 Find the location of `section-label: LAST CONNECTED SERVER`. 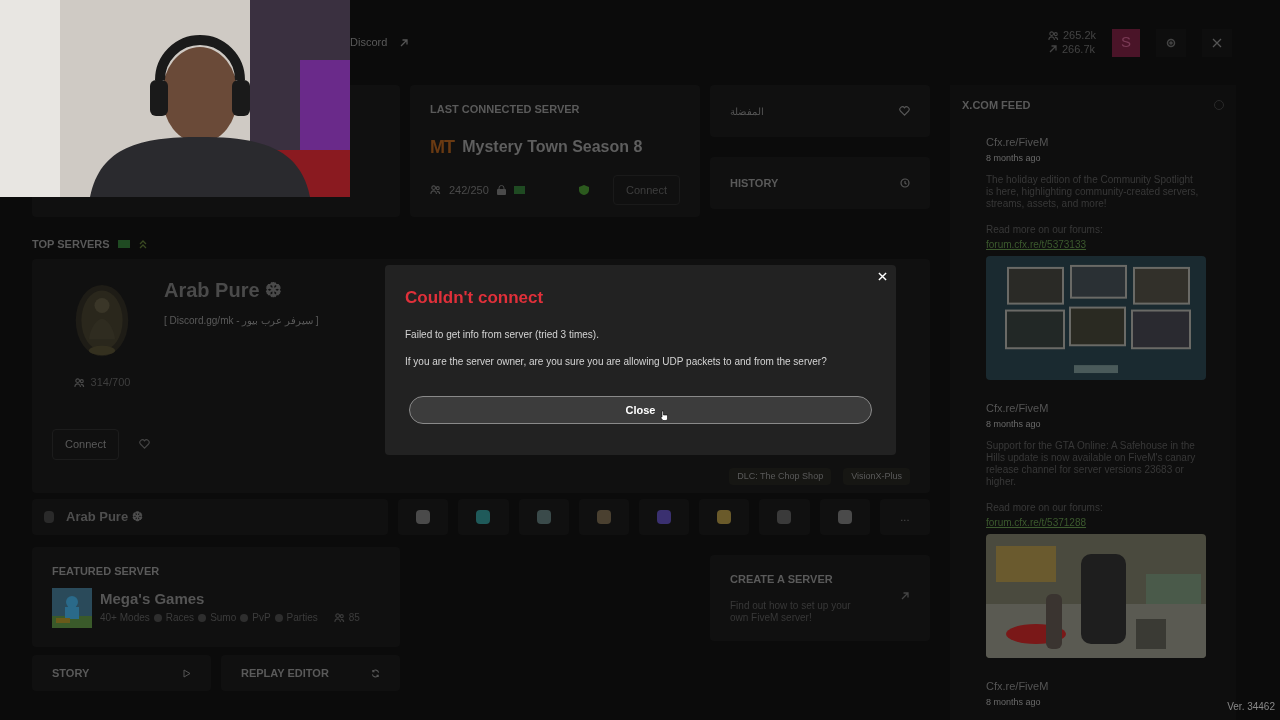

section-label: LAST CONNECTED SERVER is located at coordinates (505, 109).